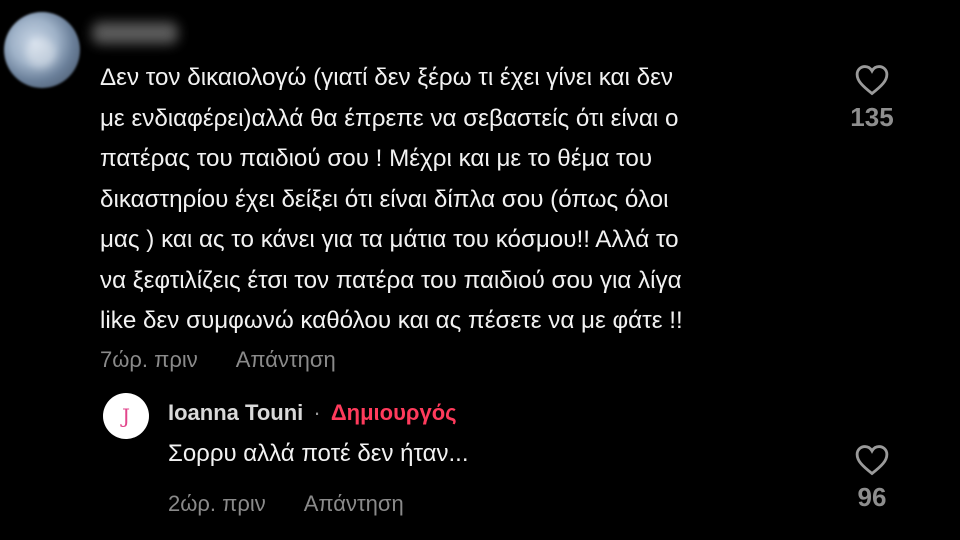 This screenshot has width=960, height=540. I want to click on reply-avatar: J, so click(126, 416).